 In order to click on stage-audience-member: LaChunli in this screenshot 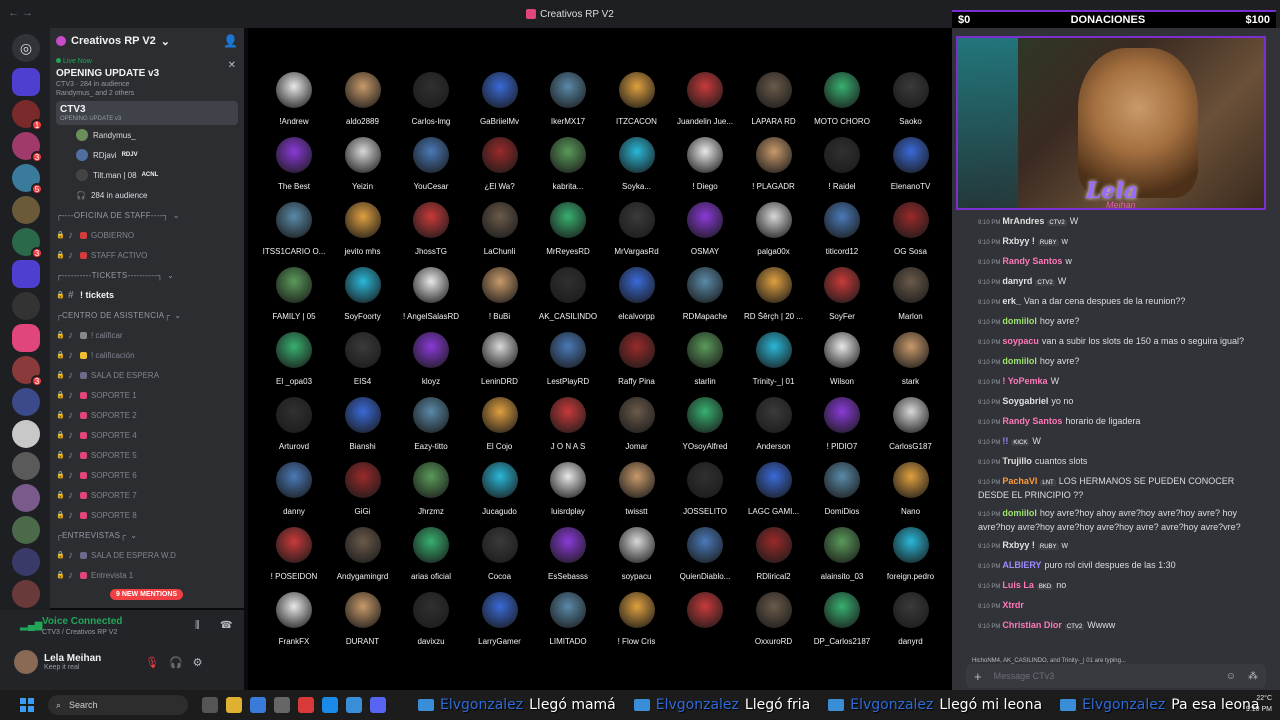, I will do `click(500, 233)`.